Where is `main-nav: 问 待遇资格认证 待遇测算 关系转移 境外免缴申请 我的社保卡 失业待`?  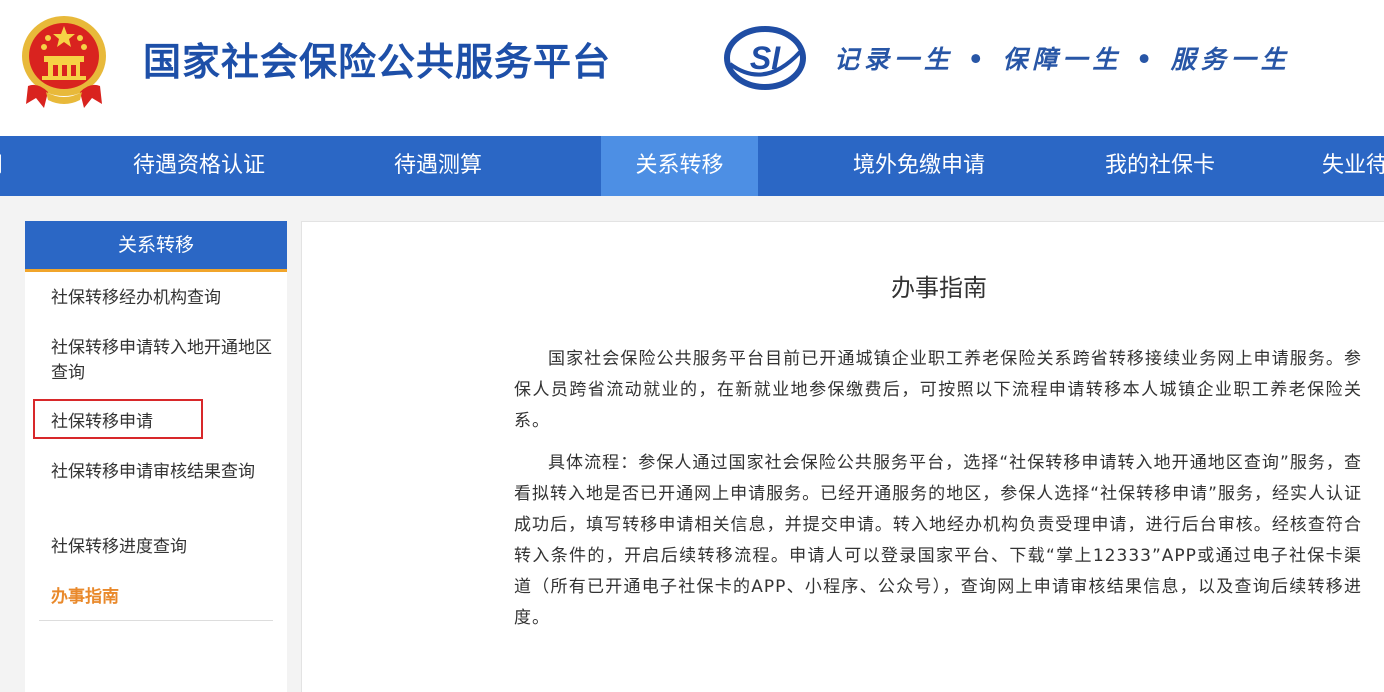
main-nav: 问 待遇资格认证 待遇测算 关系转移 境外免缴申请 我的社保卡 失业待 is located at coordinates (692, 166).